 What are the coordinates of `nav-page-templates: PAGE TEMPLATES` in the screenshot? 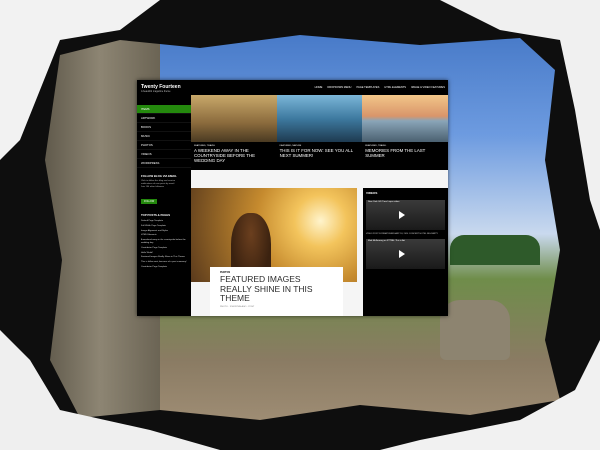 It's located at (367, 87).